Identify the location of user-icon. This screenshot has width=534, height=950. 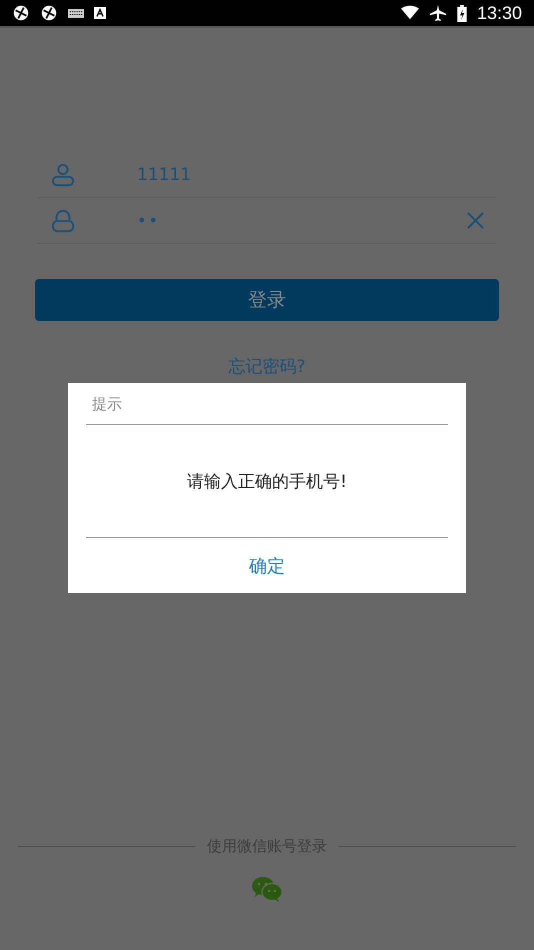
(63, 174).